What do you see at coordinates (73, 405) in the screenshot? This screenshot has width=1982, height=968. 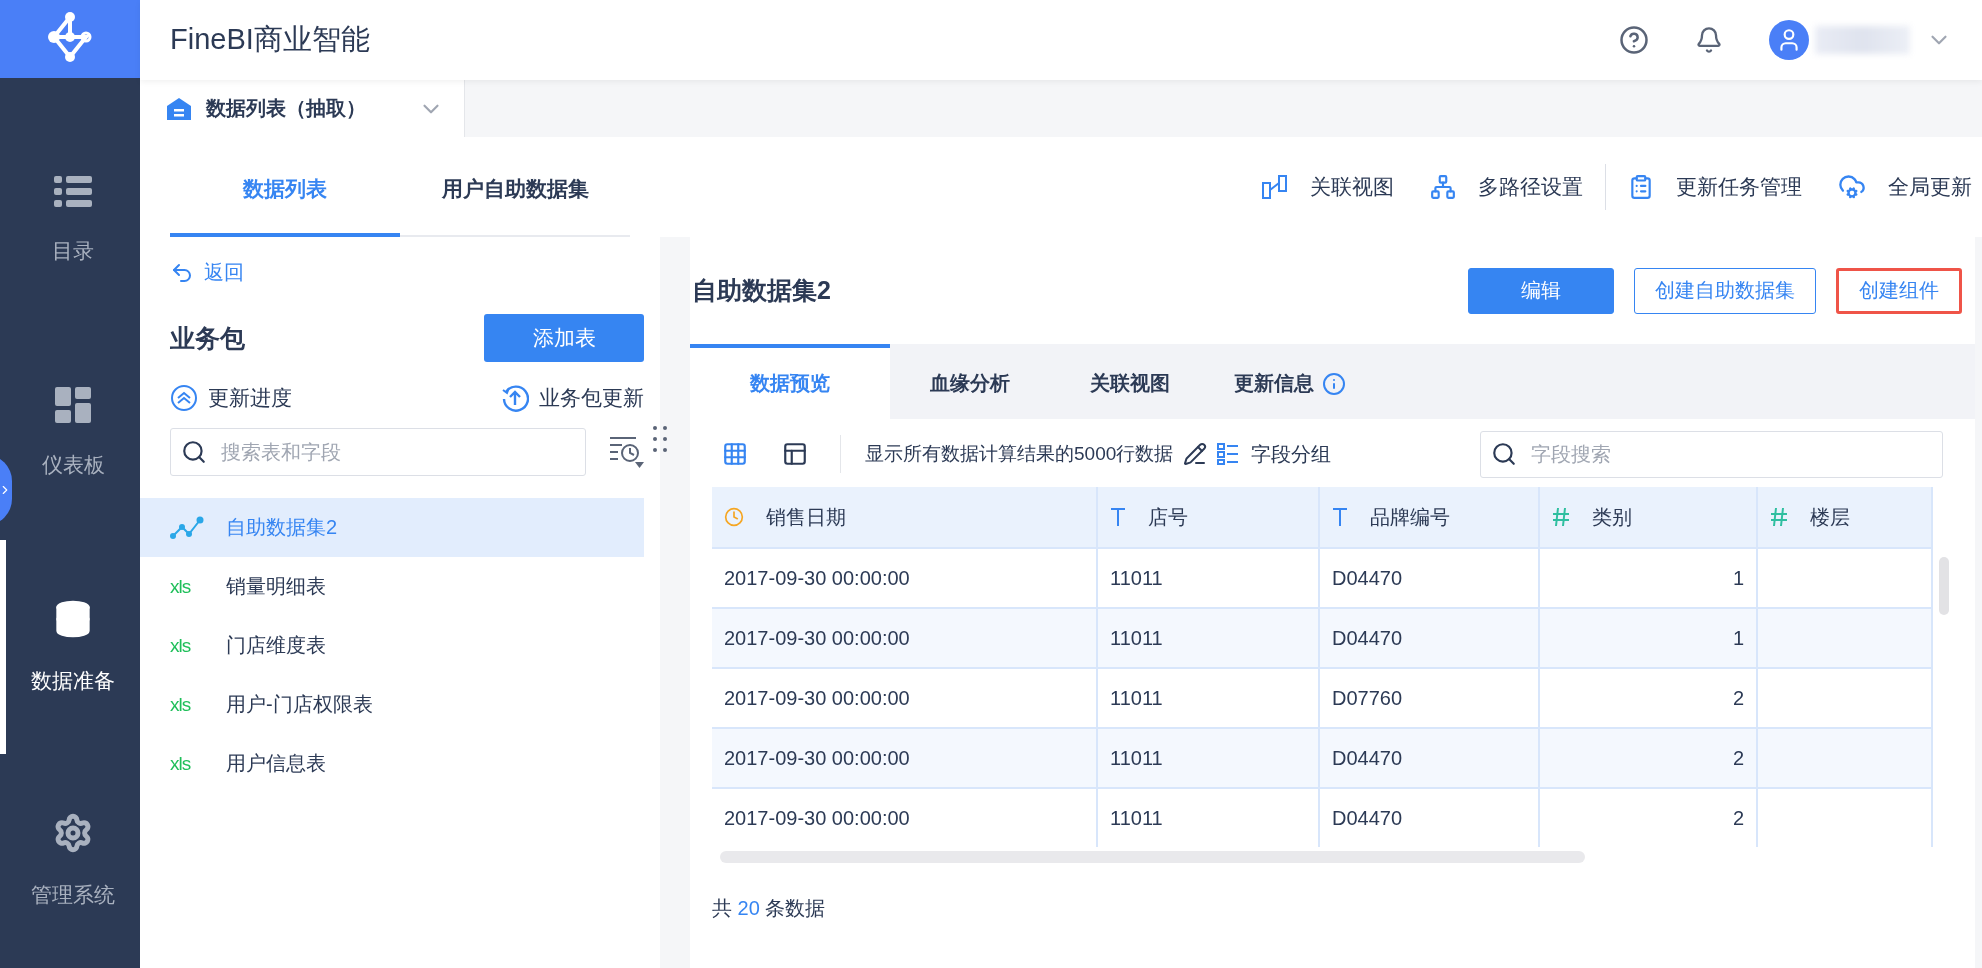 I see `dashboard-icon` at bounding box center [73, 405].